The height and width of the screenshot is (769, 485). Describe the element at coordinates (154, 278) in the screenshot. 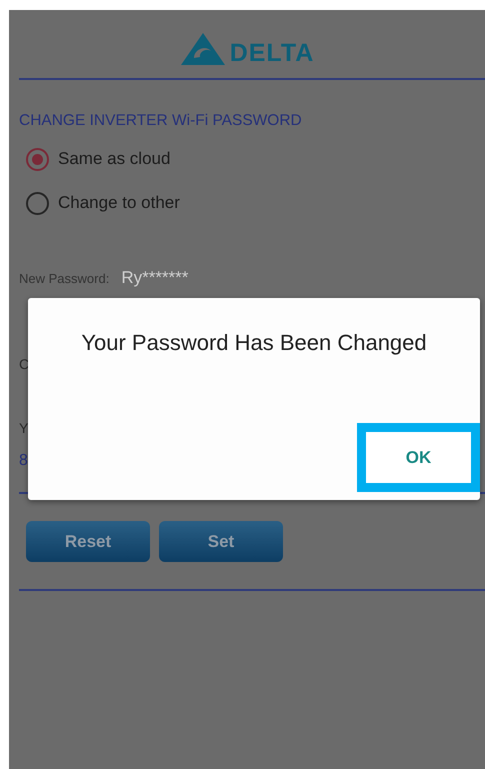

I see `password-field: Ry*******` at that location.